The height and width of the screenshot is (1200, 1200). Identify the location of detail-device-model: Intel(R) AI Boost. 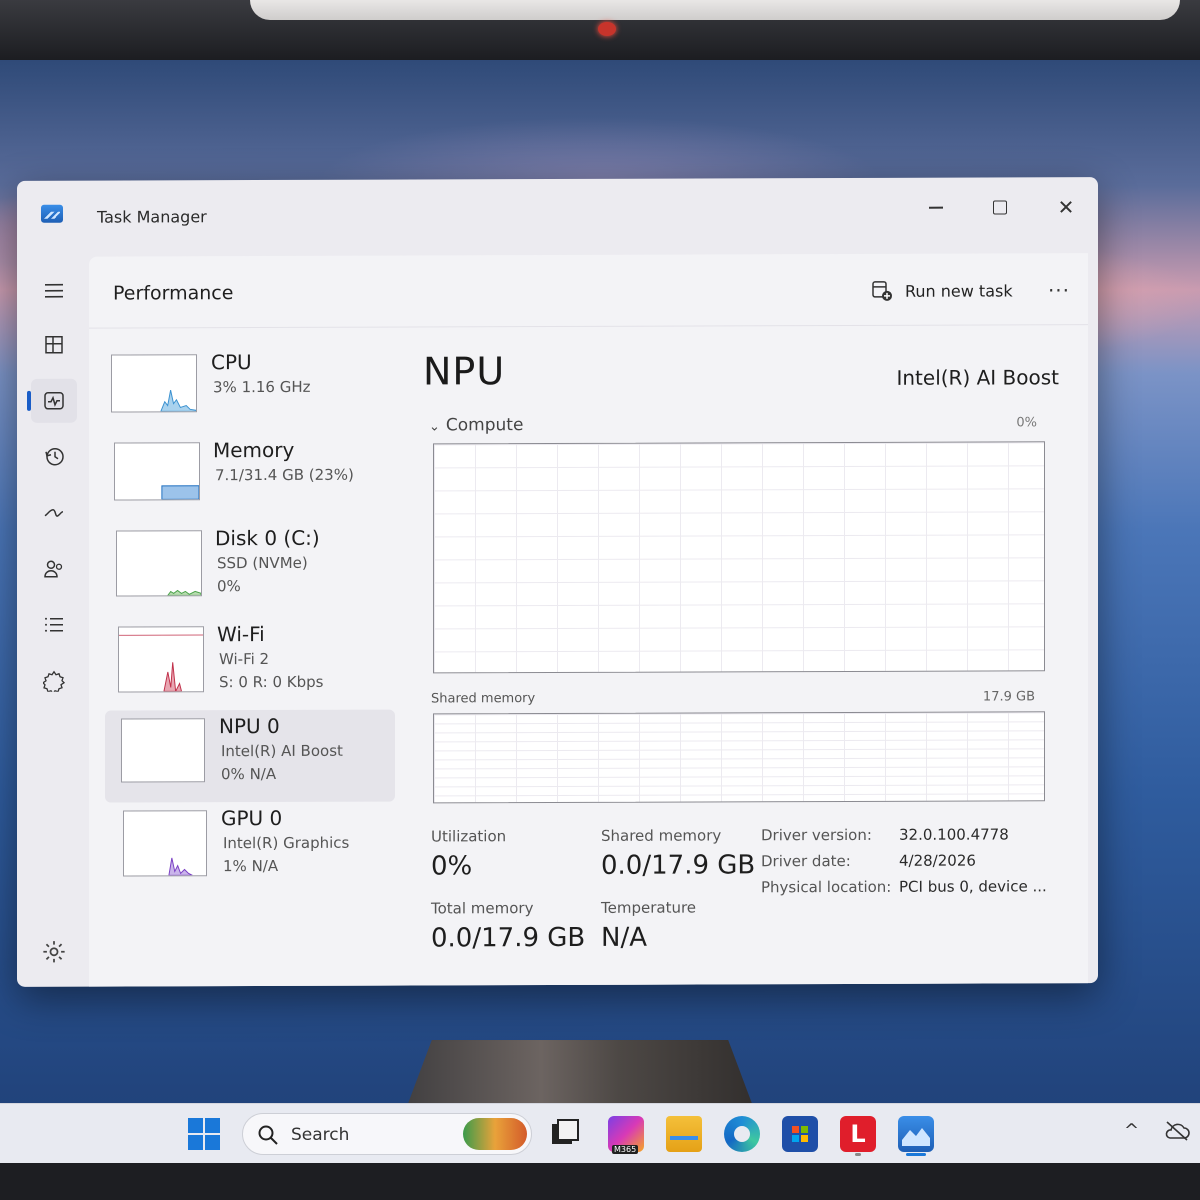
(977, 377).